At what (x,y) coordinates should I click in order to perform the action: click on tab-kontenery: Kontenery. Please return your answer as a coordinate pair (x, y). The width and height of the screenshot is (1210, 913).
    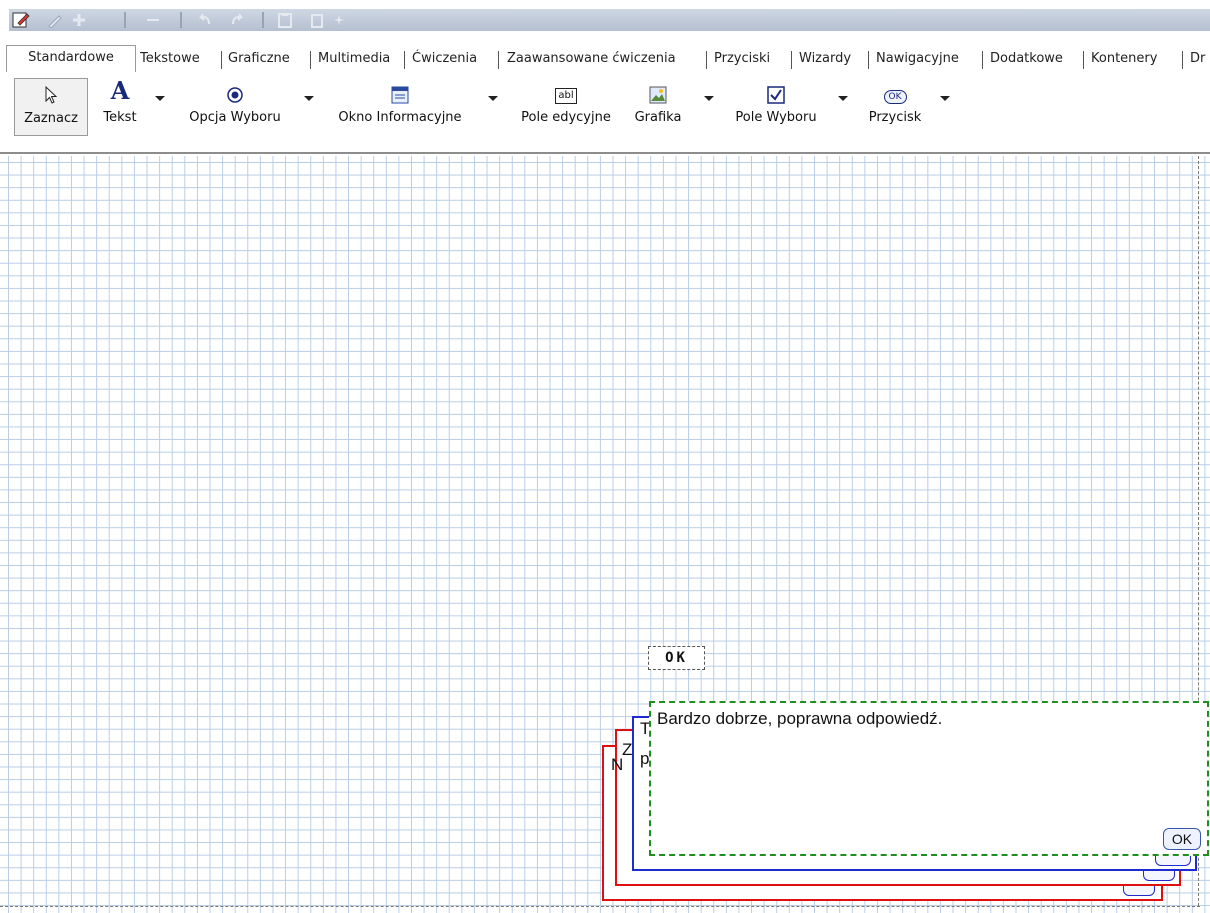
    Looking at the image, I should click on (1124, 59).